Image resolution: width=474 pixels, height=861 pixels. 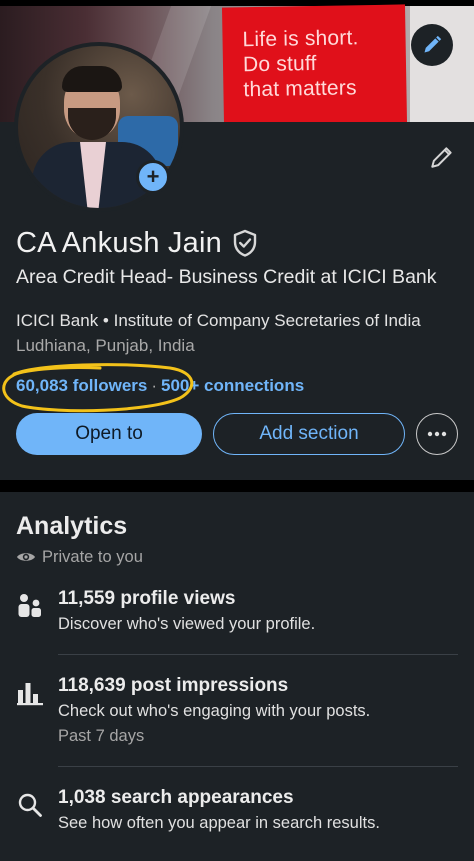 I want to click on plus-icon: +, so click(x=153, y=176).